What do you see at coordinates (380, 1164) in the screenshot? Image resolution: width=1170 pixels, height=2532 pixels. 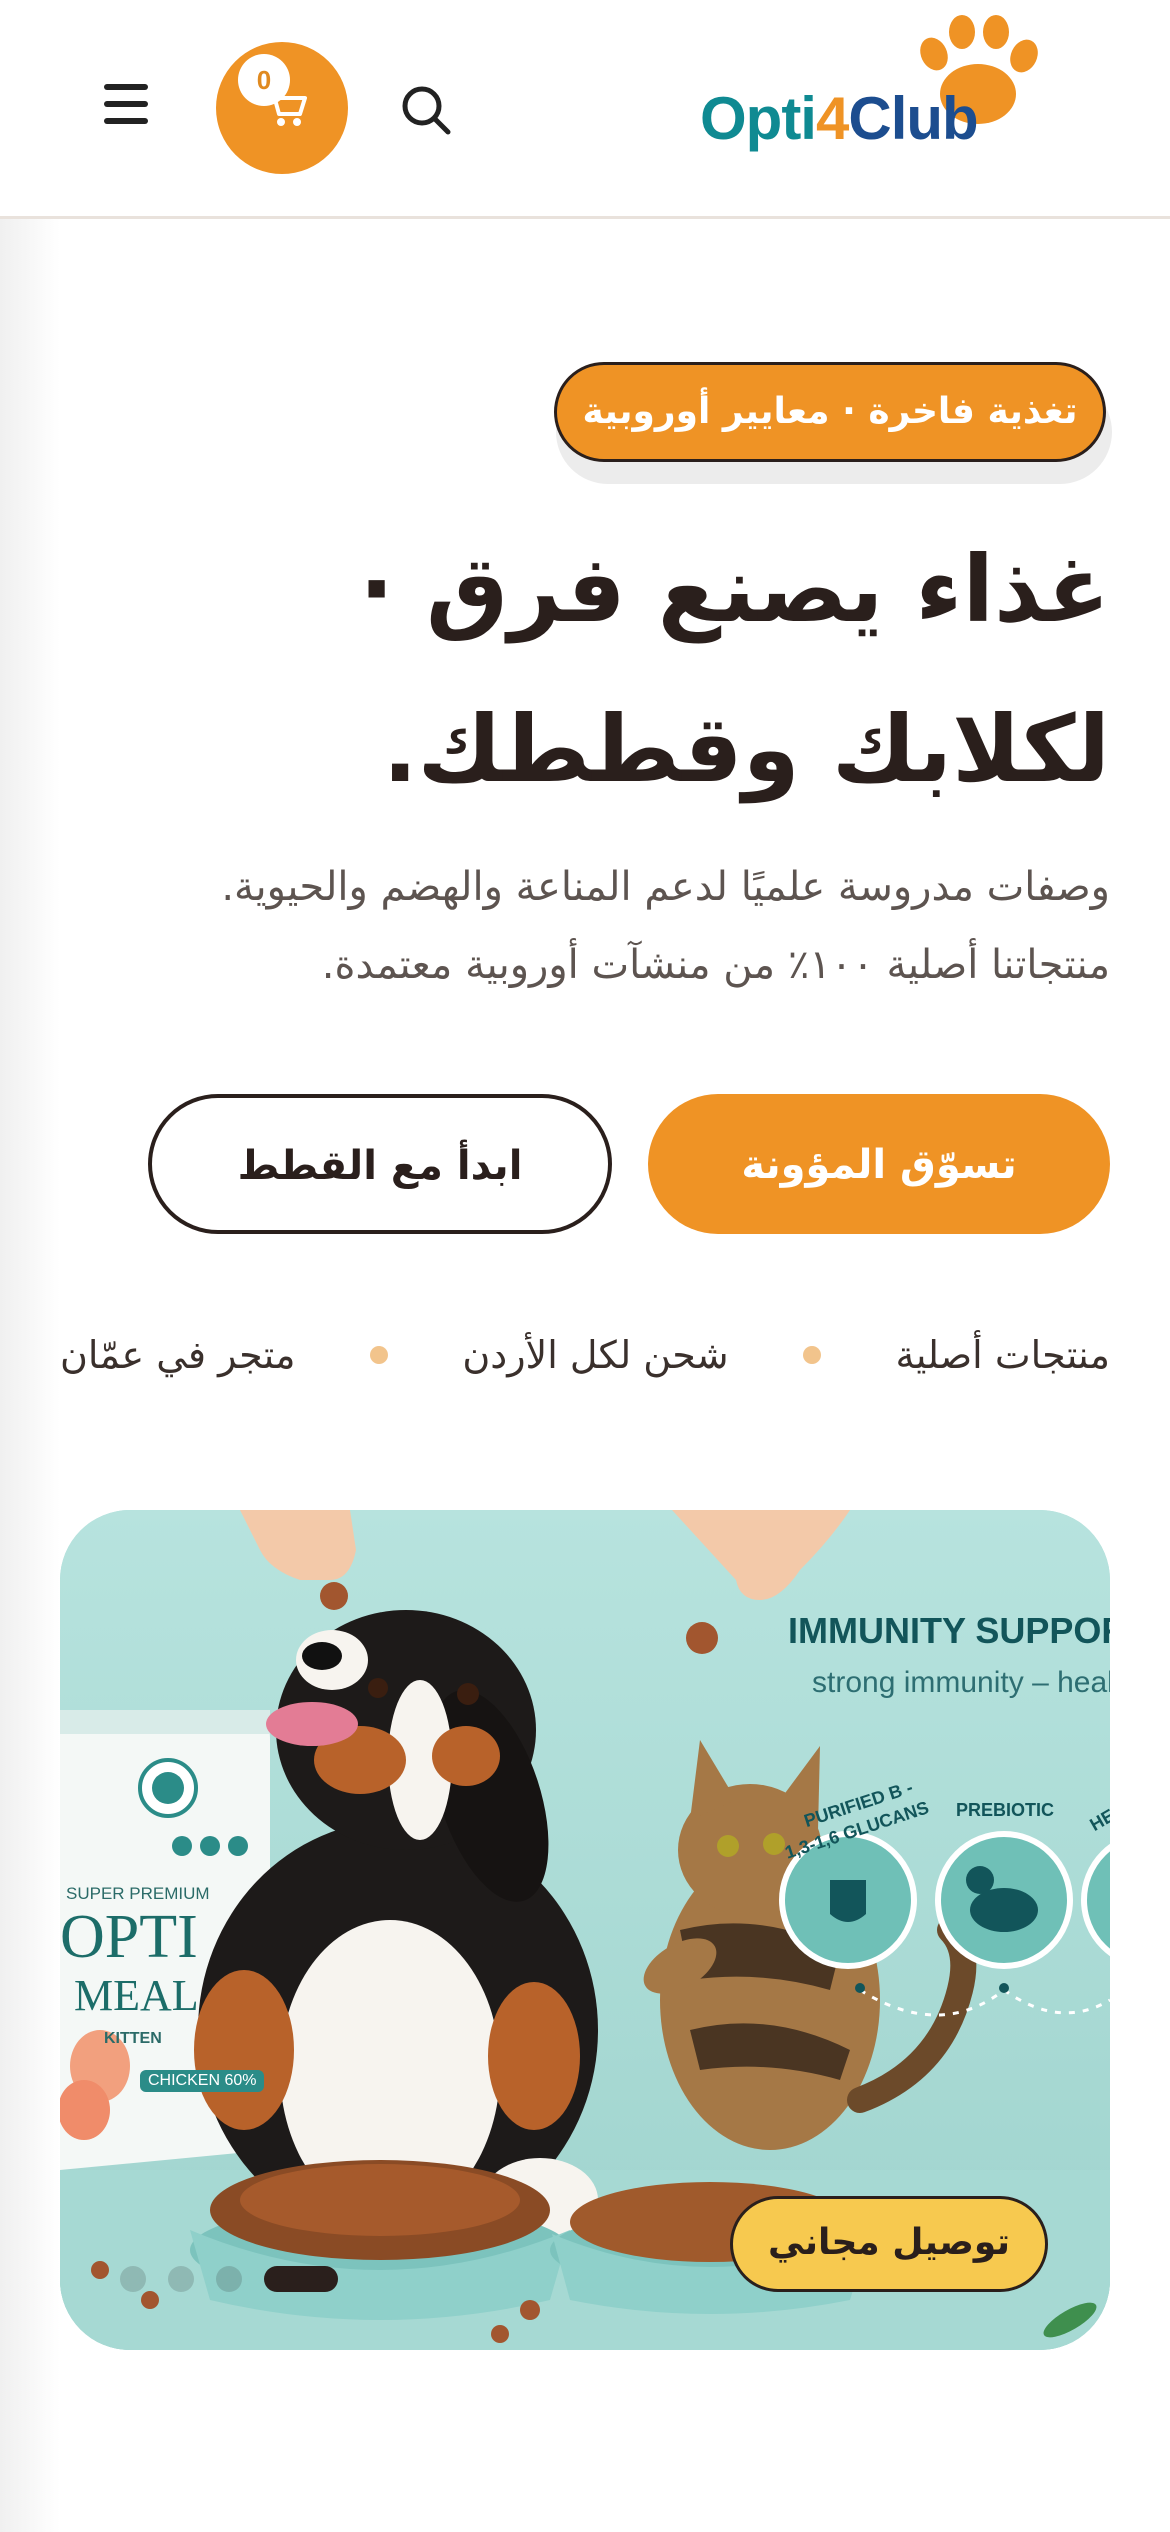 I see `start-with-cats-button: ابدأ مع القطط` at bounding box center [380, 1164].